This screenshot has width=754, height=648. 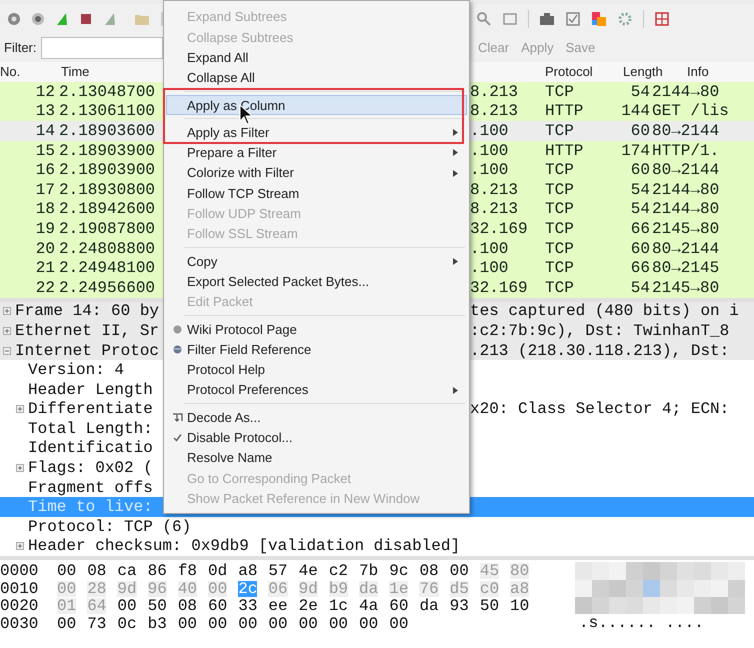 I want to click on packet-number: 14, so click(x=44, y=130).